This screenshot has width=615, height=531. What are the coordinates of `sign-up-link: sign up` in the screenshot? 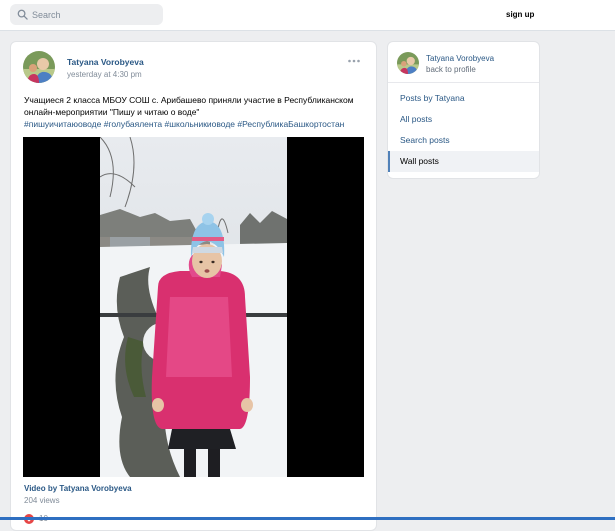 It's located at (520, 14).